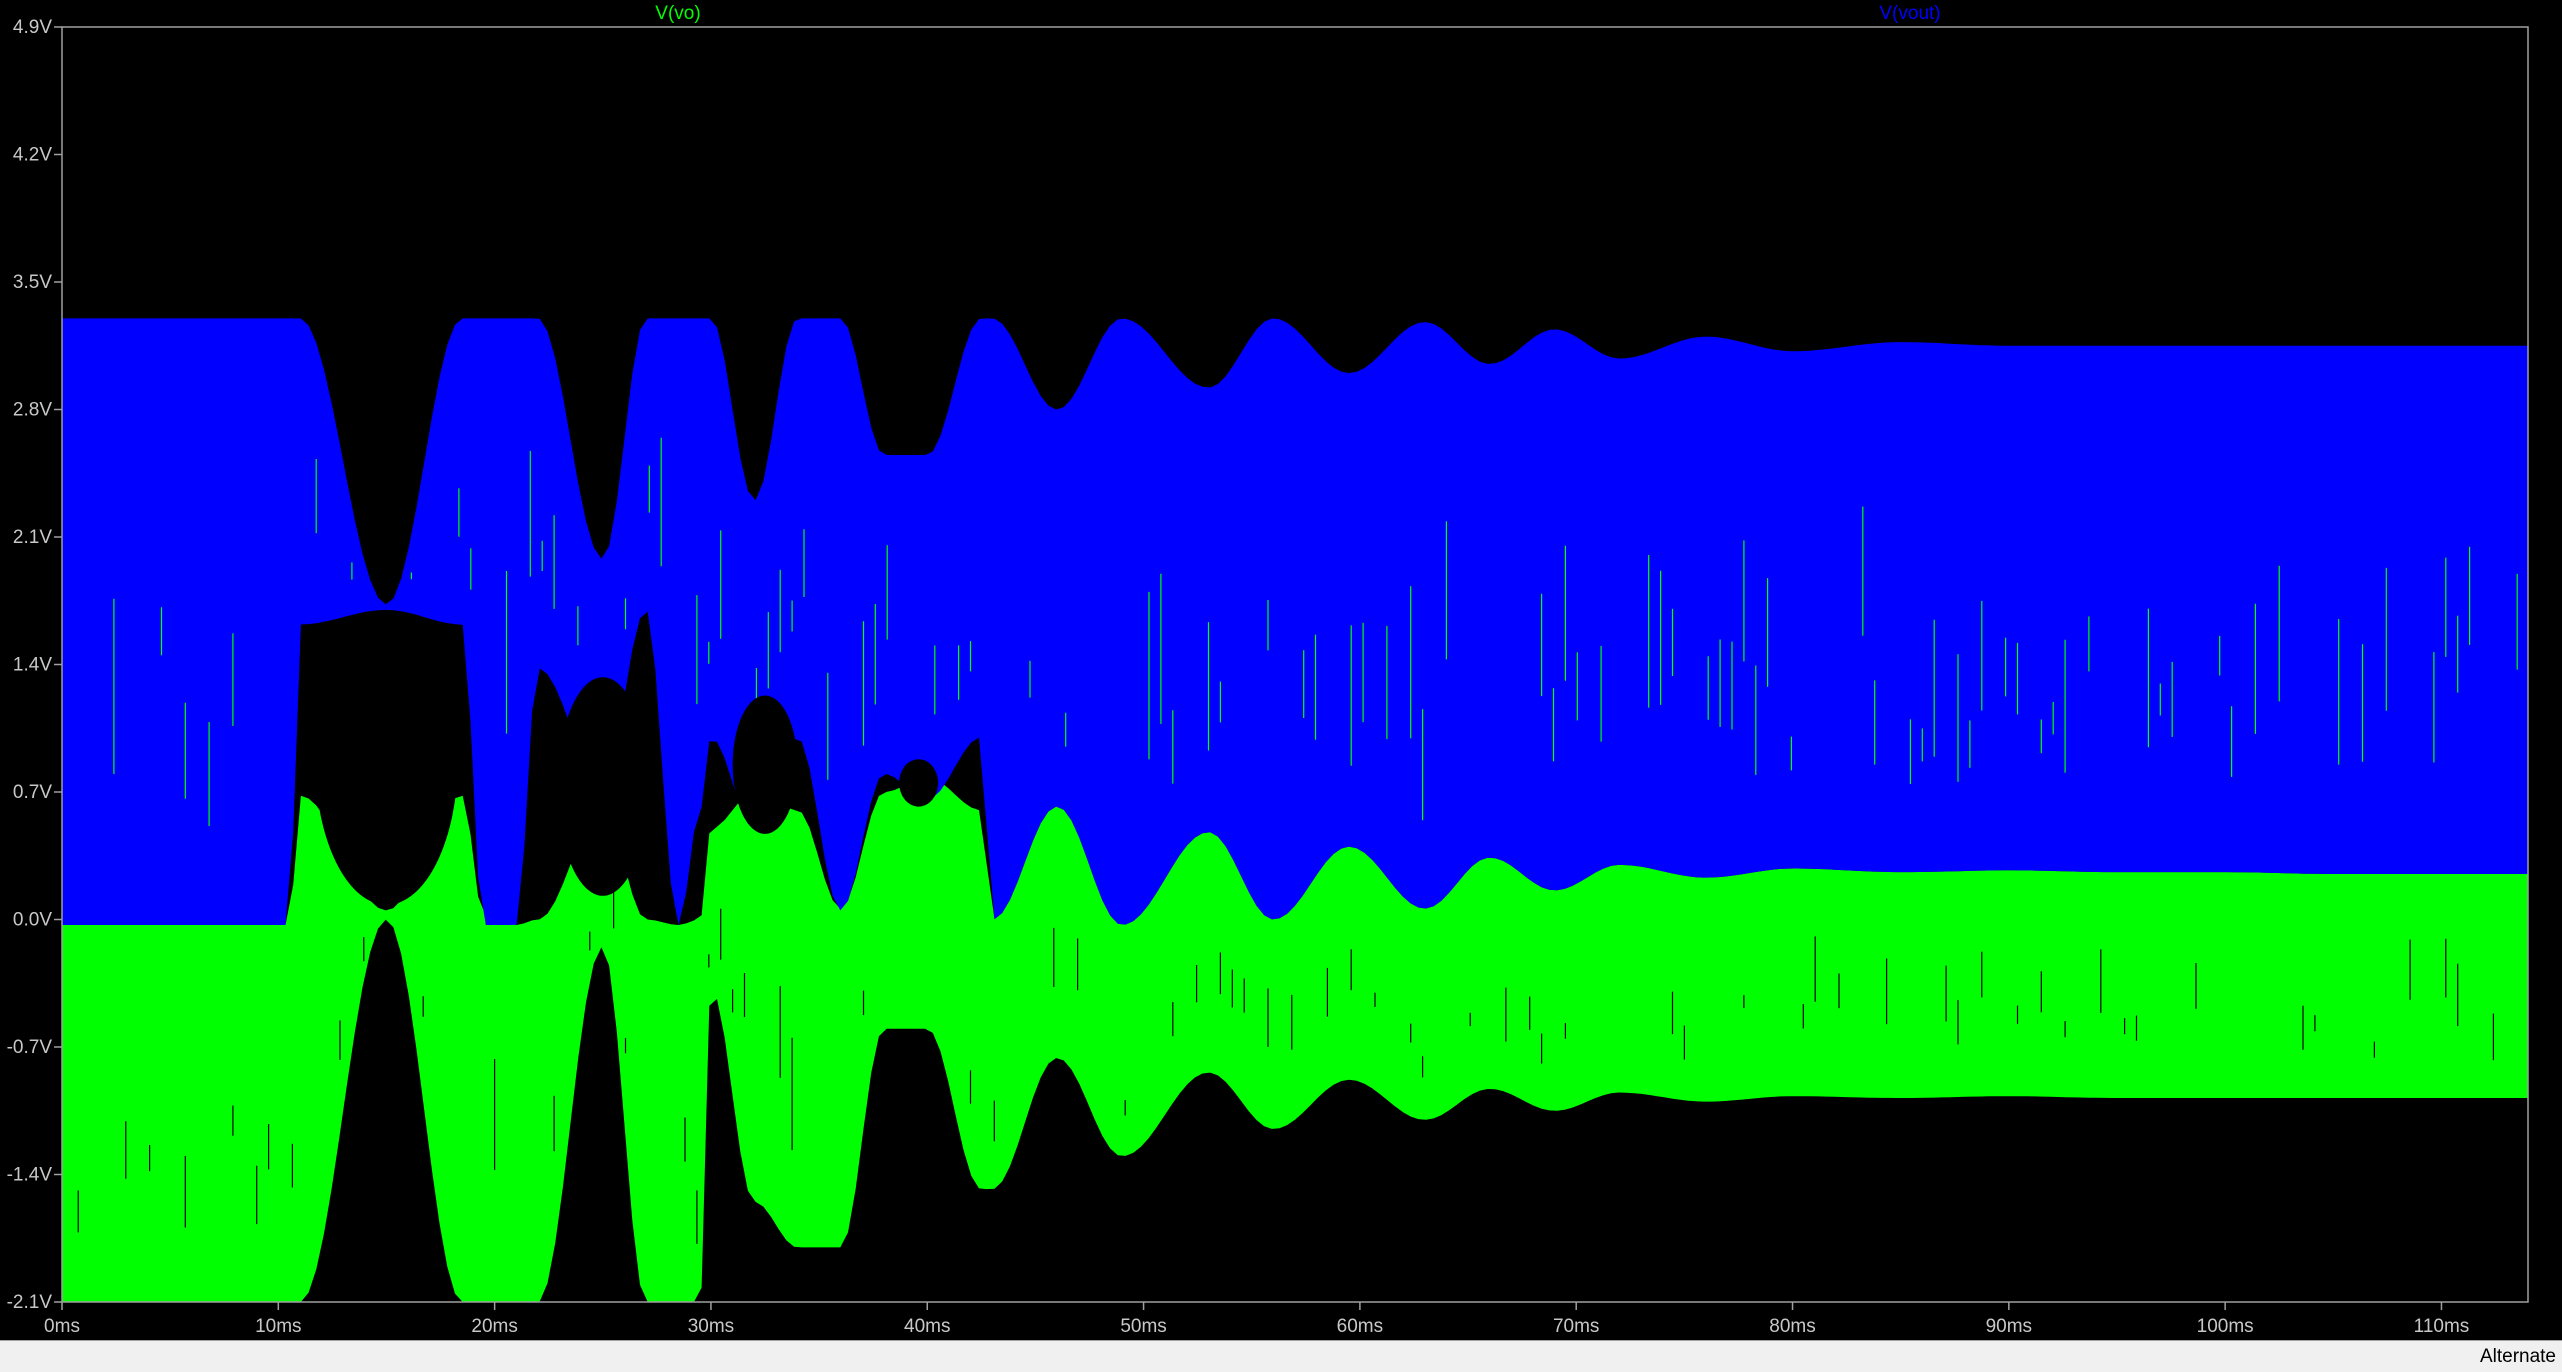 This screenshot has height=1372, width=2562. I want to click on y-tick-label: -0.7V, so click(30, 1047).